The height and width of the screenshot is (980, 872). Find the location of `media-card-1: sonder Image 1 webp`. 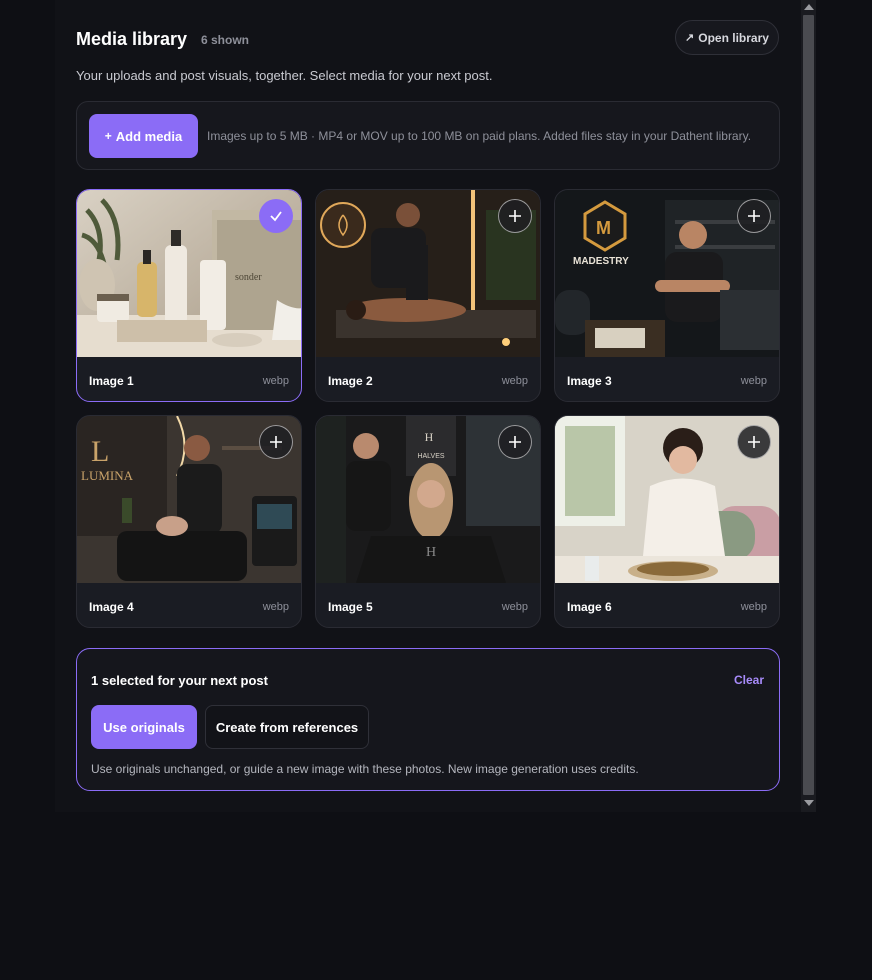

media-card-1: sonder Image 1 webp is located at coordinates (189, 295).